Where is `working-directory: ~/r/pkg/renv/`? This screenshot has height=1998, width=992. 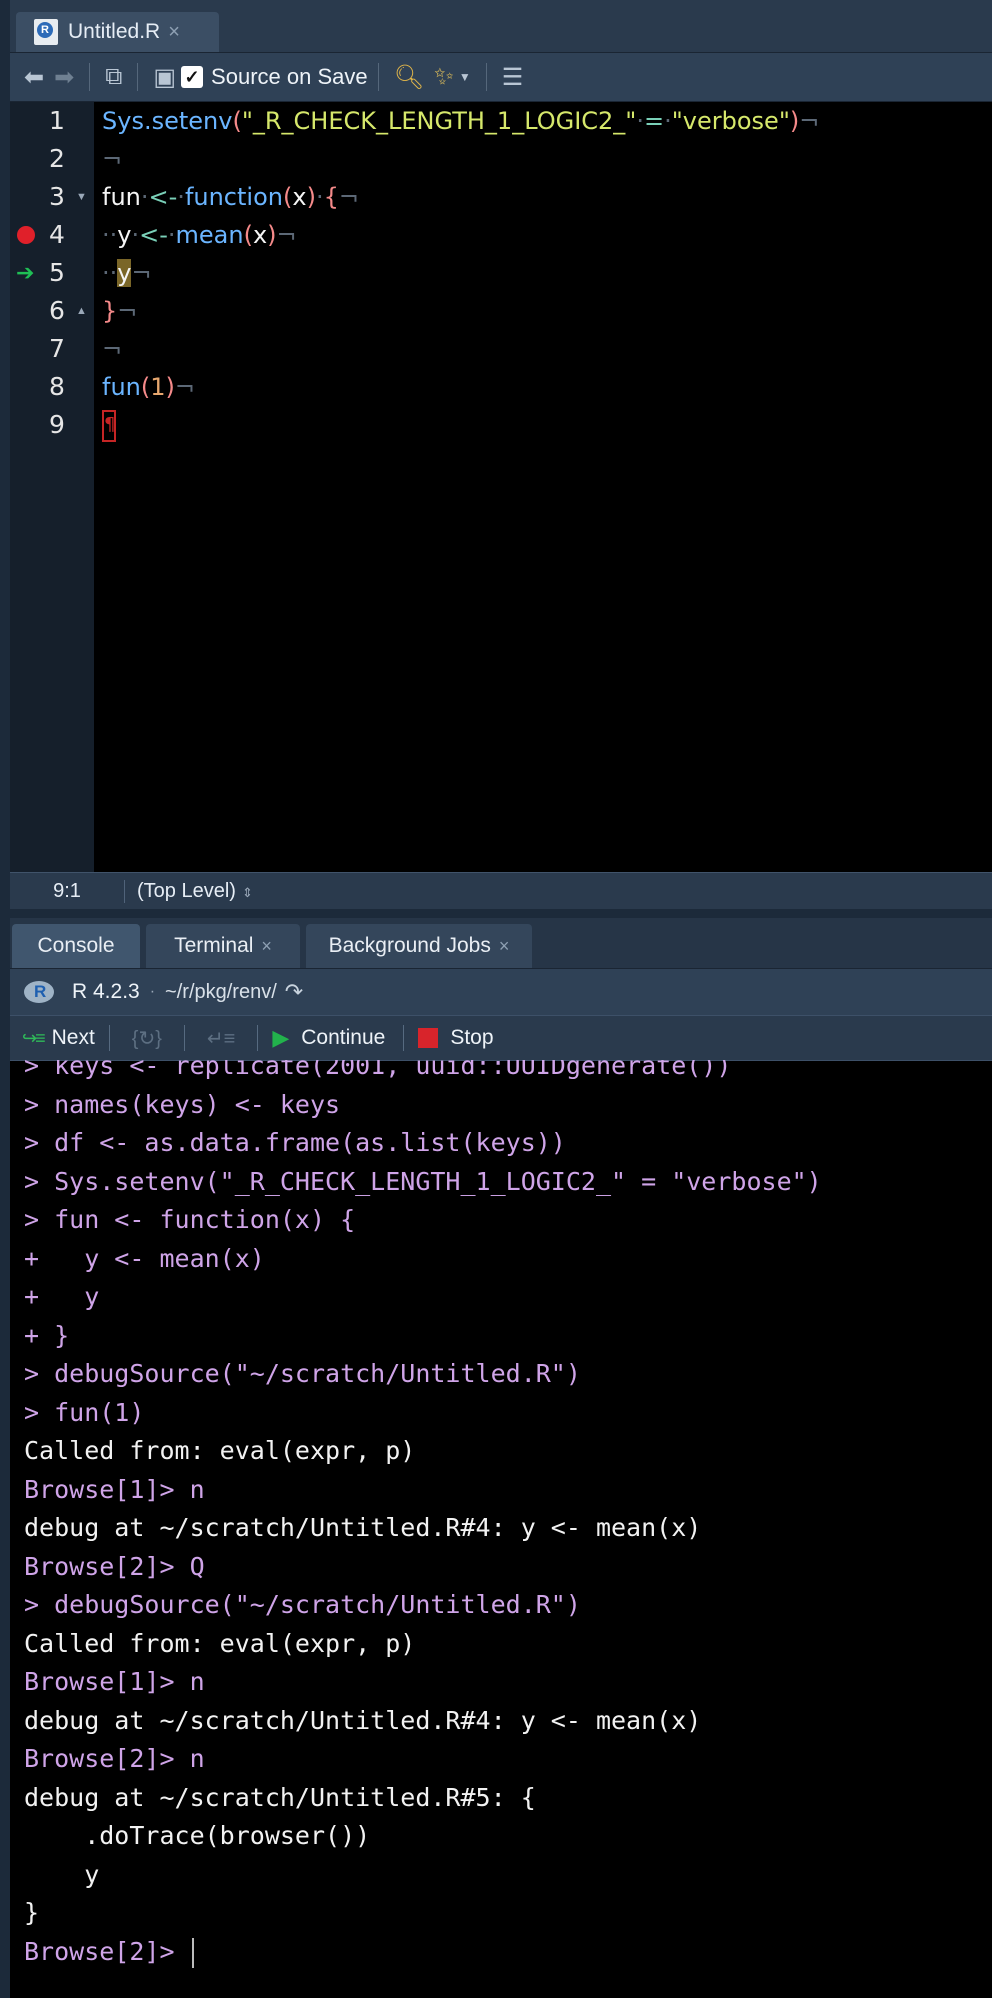
working-directory: ~/r/pkg/renv/ is located at coordinates (221, 992).